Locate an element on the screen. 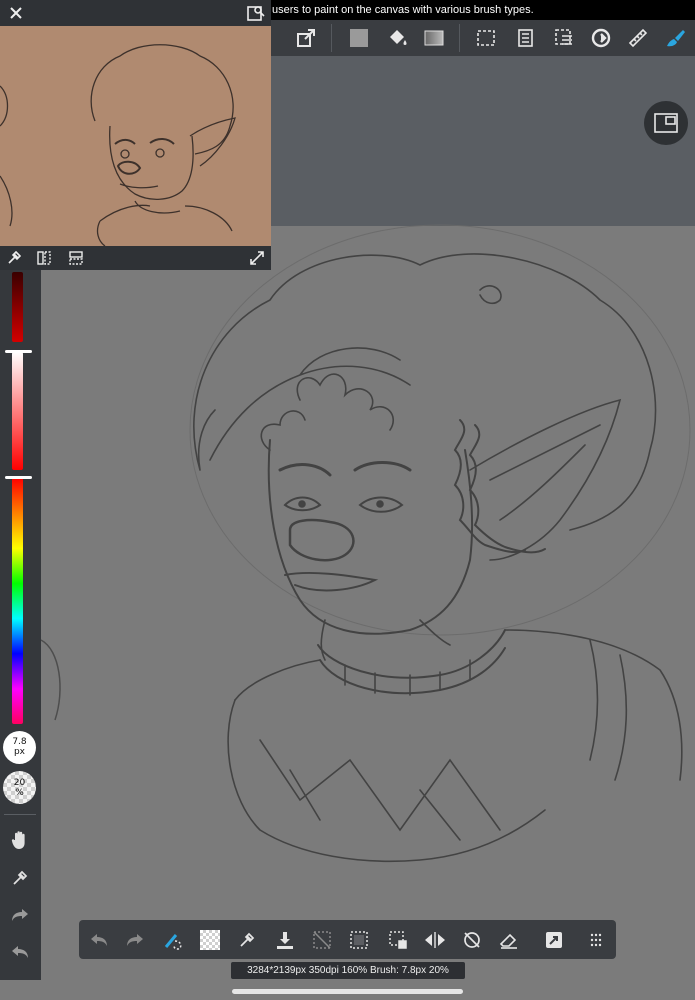 The image size is (695, 1000). image-search-icon is located at coordinates (256, 13).